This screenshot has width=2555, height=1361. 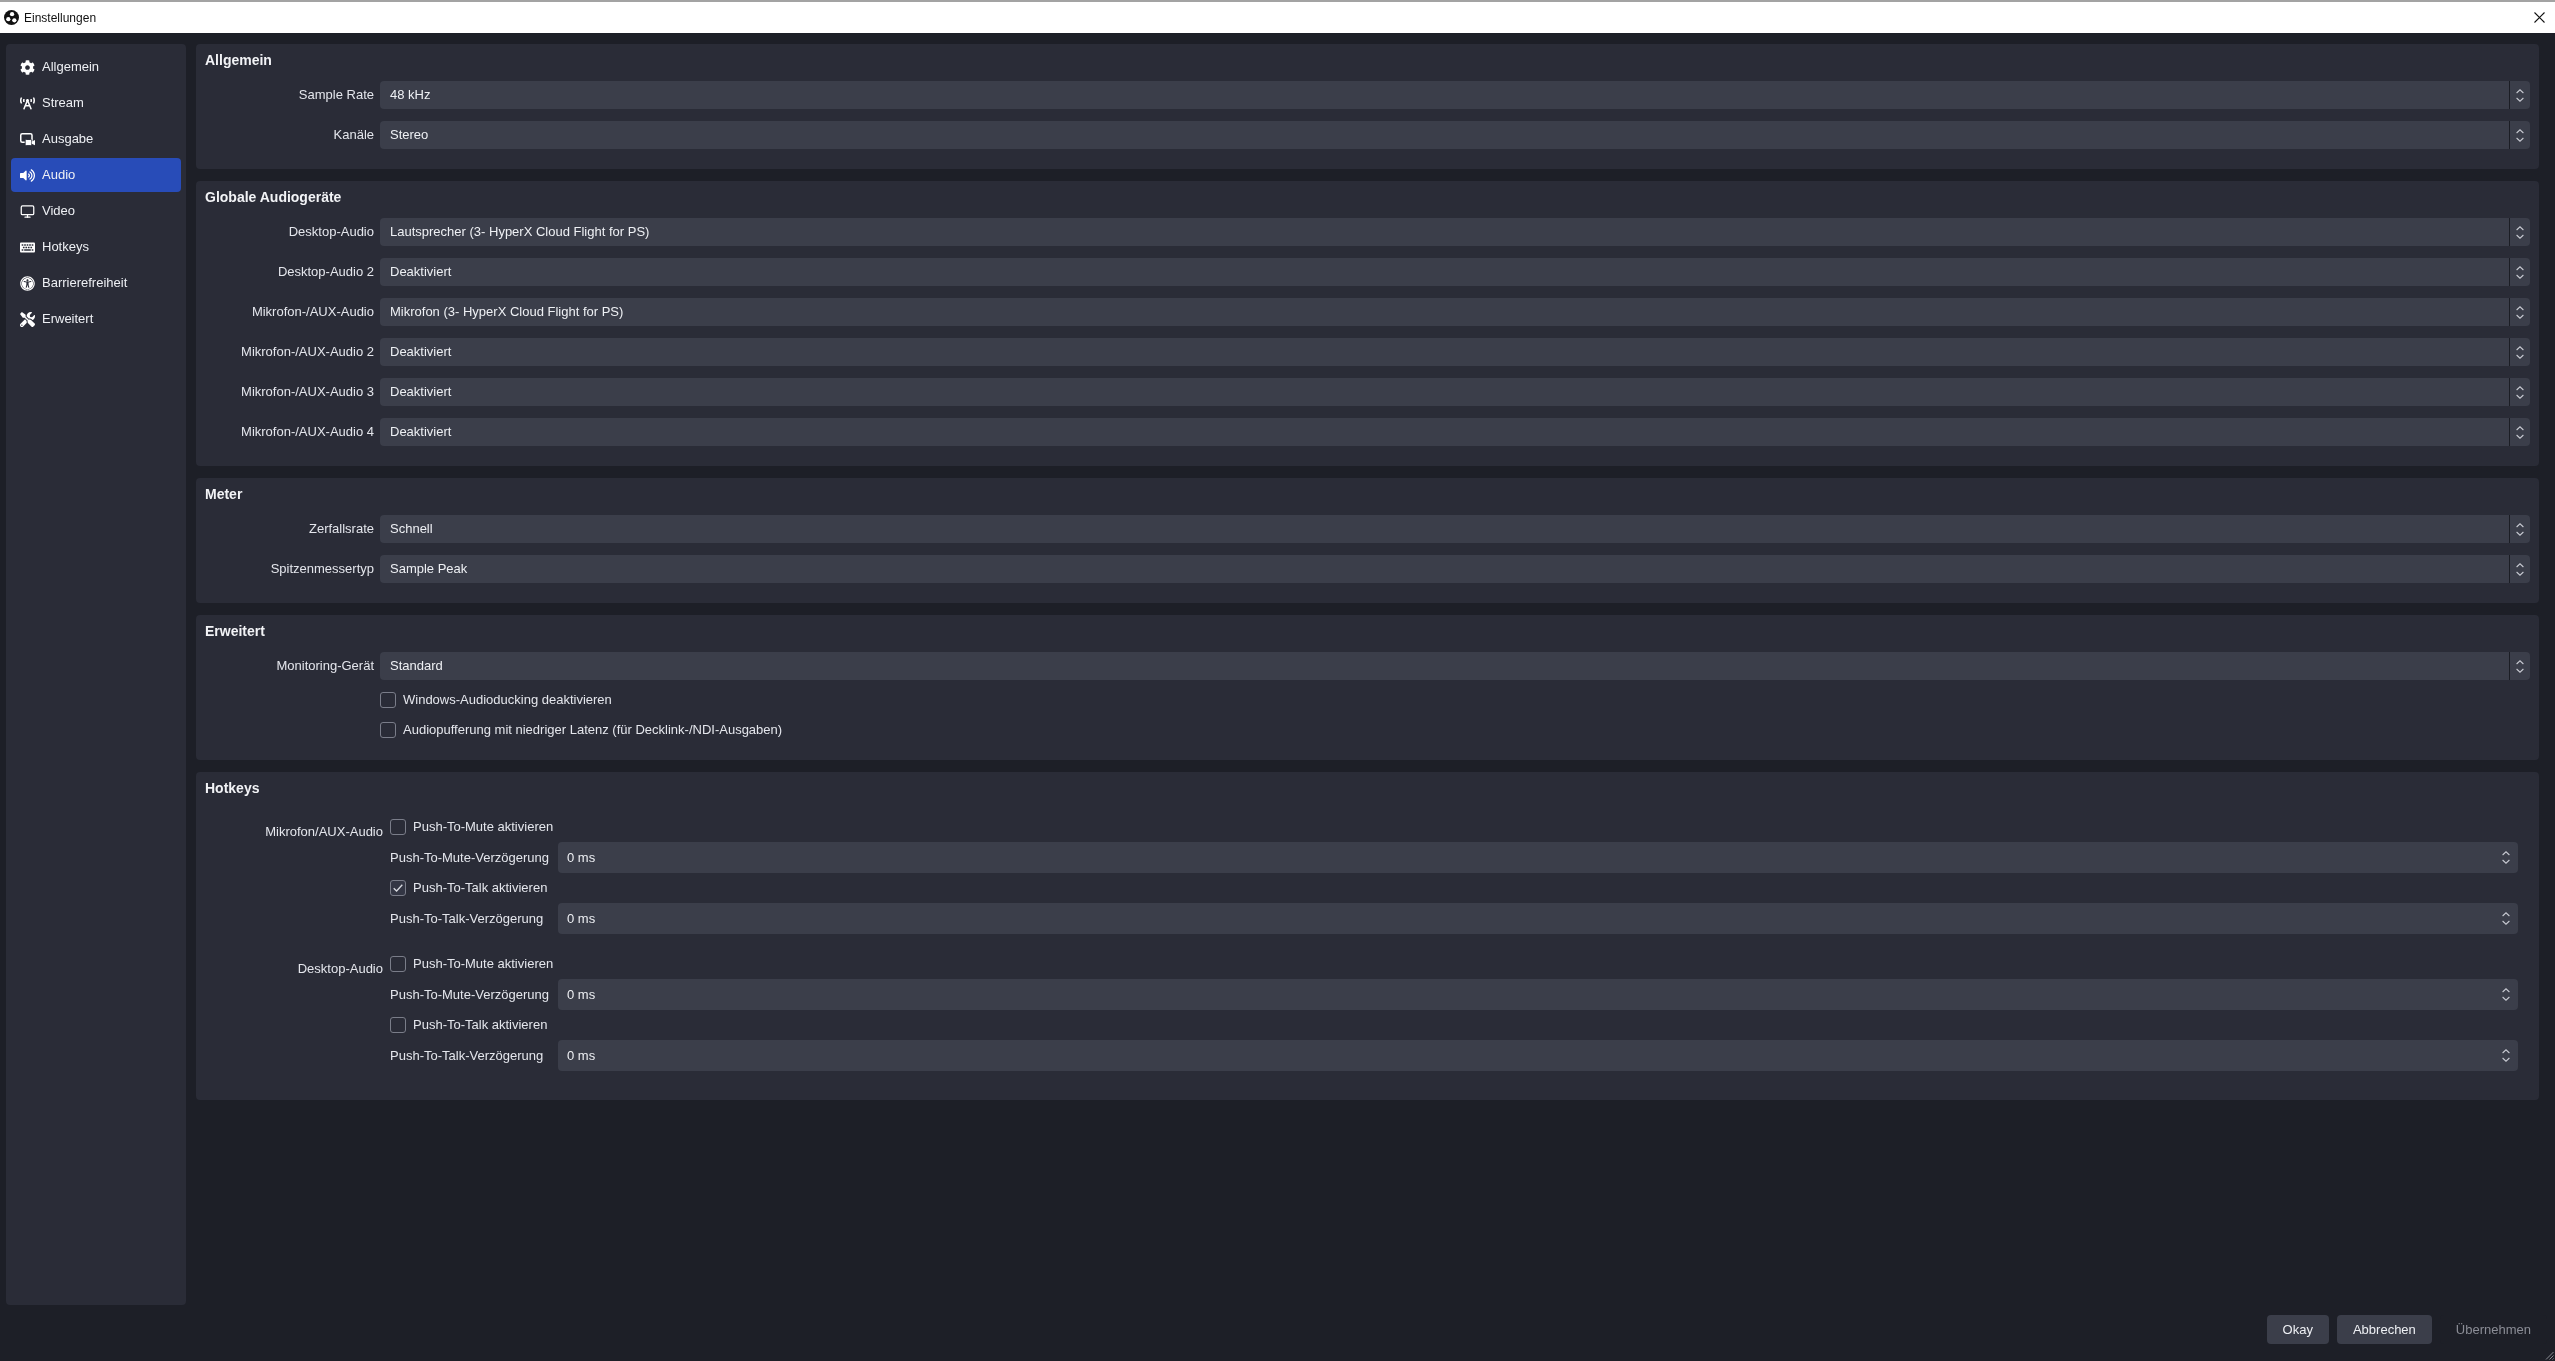 I want to click on group-label: Desktop-Audio, so click(x=340, y=969).